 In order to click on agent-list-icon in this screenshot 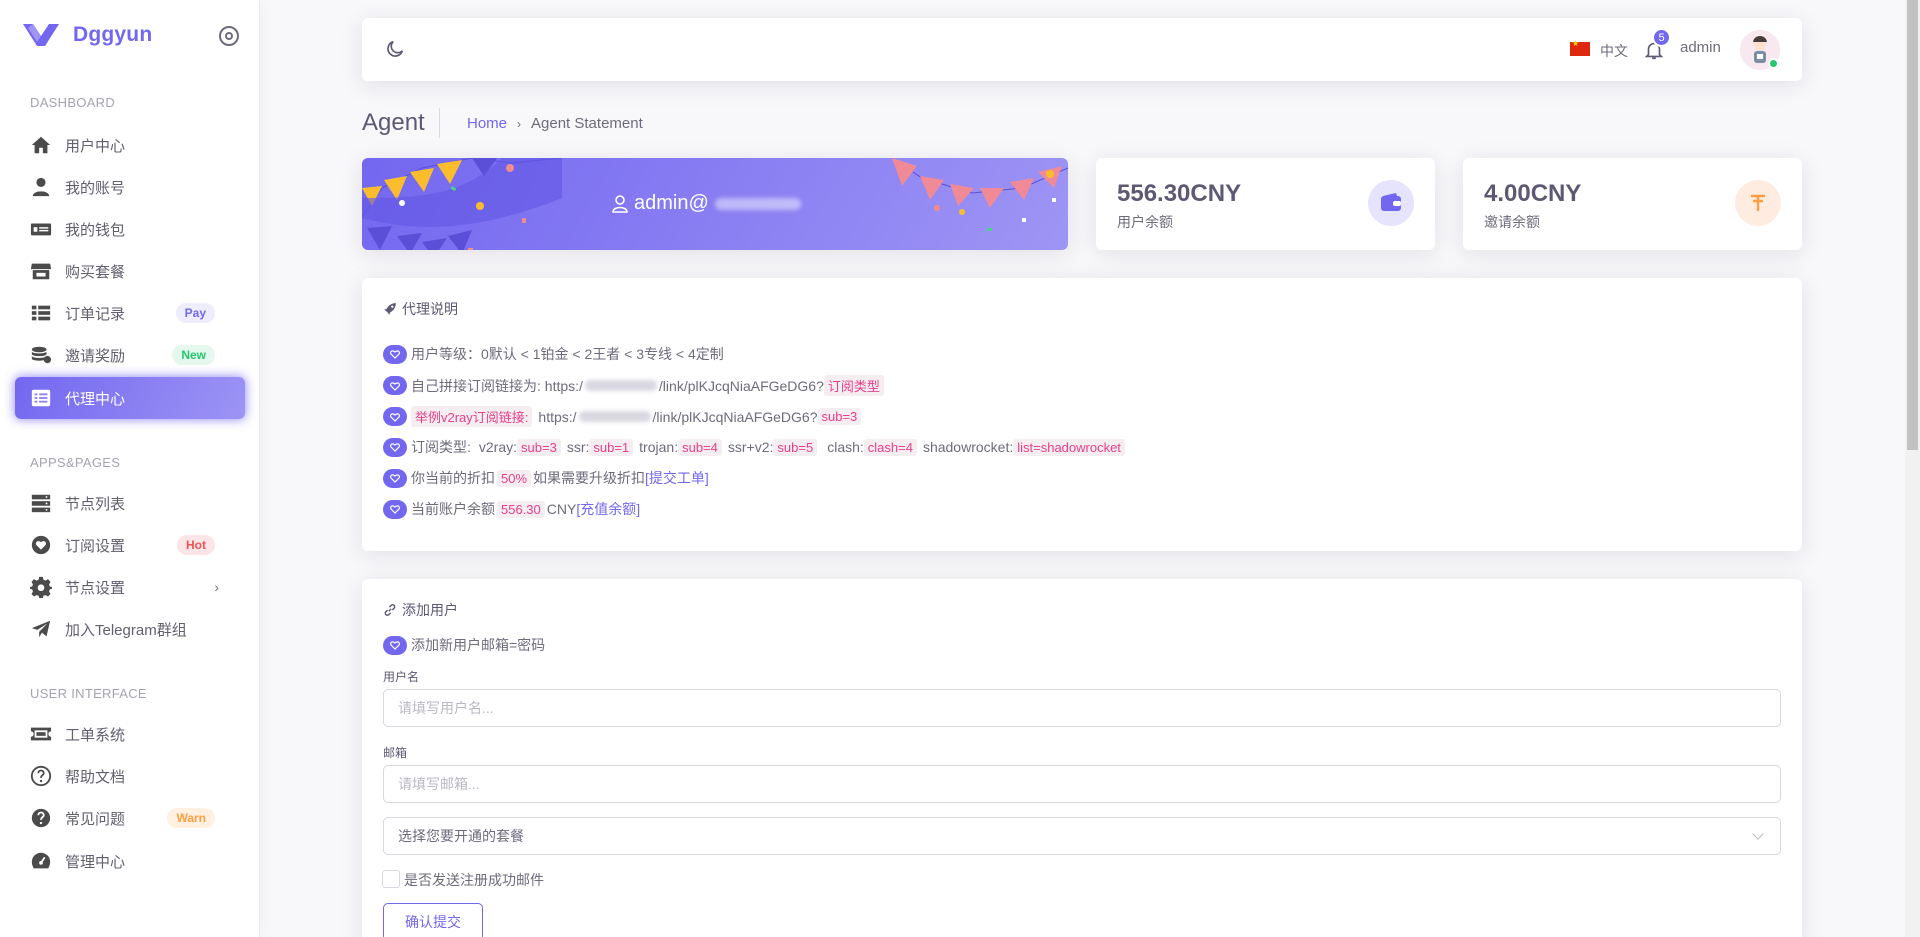, I will do `click(41, 398)`.